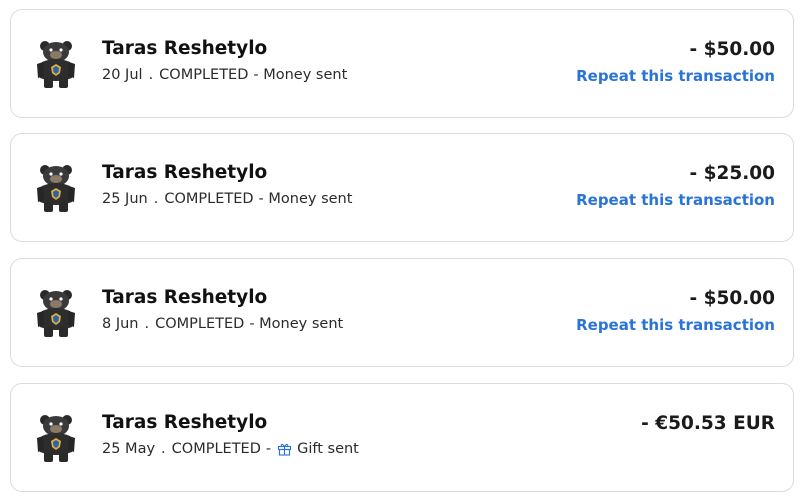 Image resolution: width=803 pixels, height=503 pixels. I want to click on transaction-meta: 8 Jun . COMPLETED - Money sent, so click(222, 324).